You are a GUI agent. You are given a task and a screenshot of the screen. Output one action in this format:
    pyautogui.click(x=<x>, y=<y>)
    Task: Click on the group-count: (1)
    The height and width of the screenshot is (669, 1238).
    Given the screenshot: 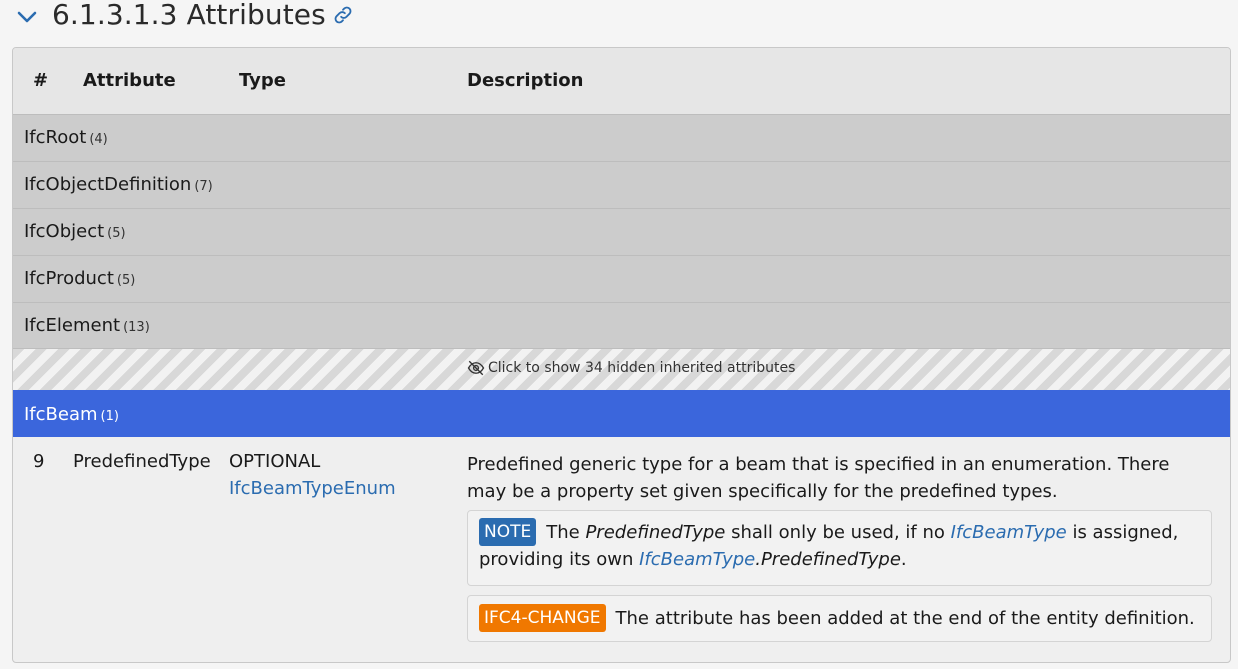 What is the action you would take?
    pyautogui.click(x=109, y=416)
    